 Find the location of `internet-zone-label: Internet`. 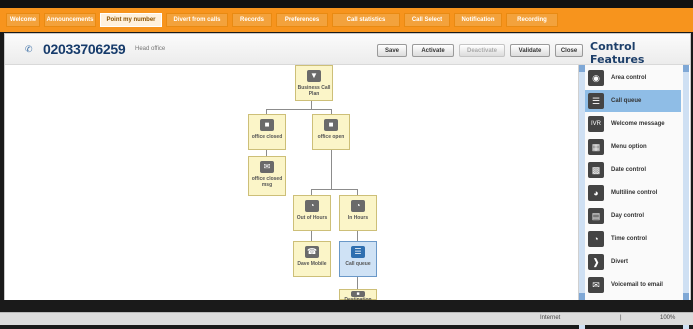

internet-zone-label: Internet is located at coordinates (550, 318).